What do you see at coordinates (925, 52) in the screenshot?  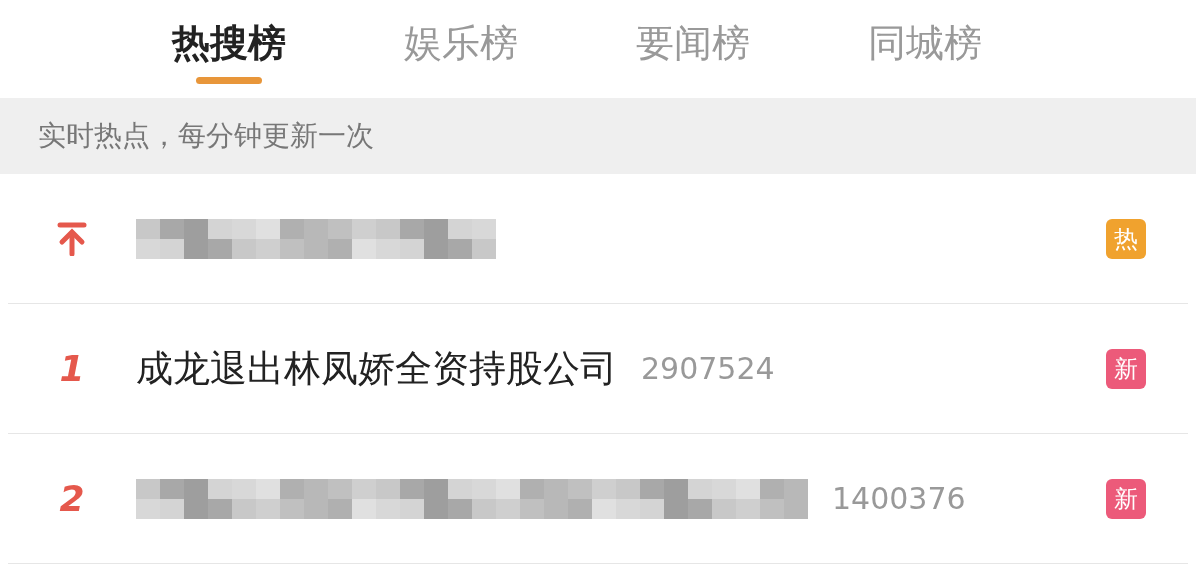 I see `tab: 同城榜` at bounding box center [925, 52].